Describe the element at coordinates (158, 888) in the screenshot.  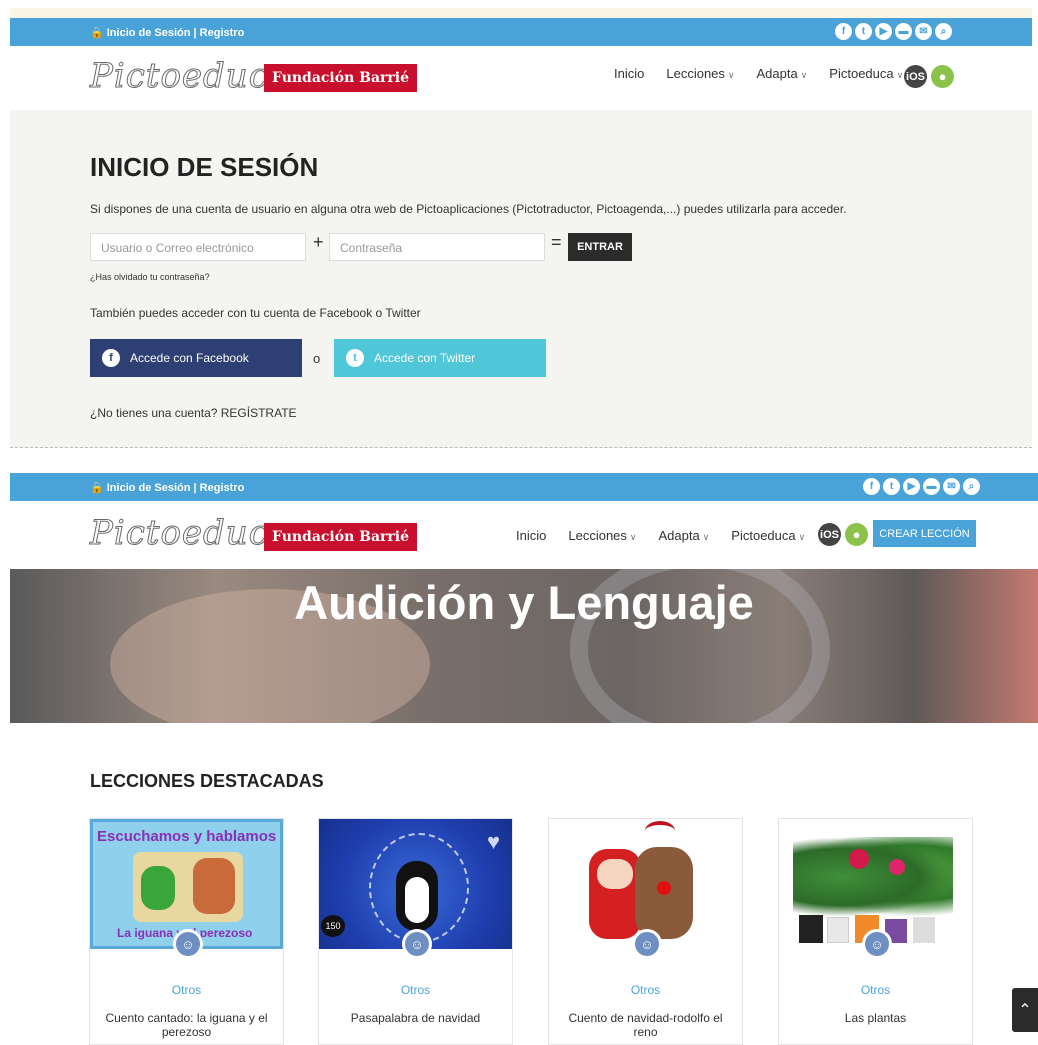
I see `iguana-shape` at that location.